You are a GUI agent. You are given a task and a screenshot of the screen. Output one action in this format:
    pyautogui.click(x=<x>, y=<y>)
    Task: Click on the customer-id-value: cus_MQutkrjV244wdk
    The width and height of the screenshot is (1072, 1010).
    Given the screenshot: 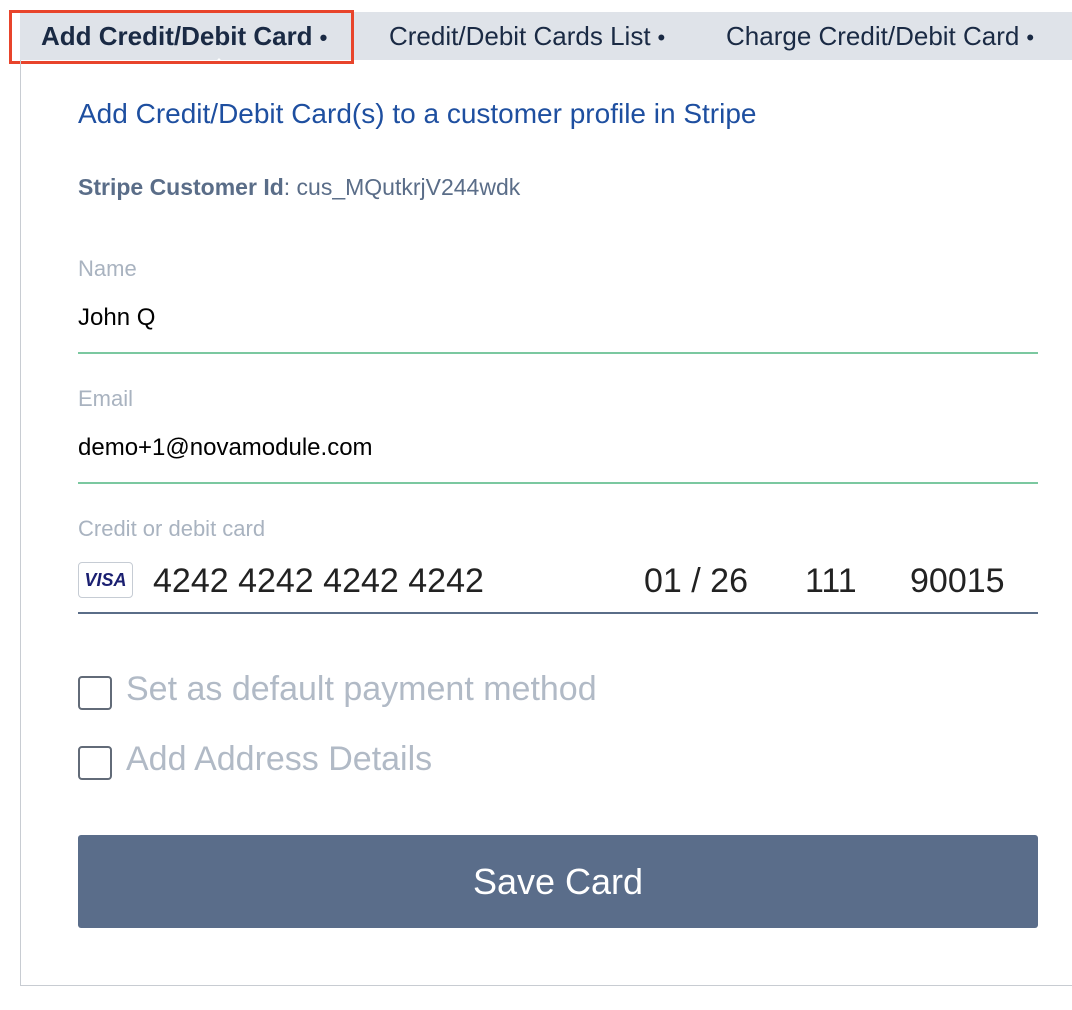 What is the action you would take?
    pyautogui.click(x=408, y=187)
    